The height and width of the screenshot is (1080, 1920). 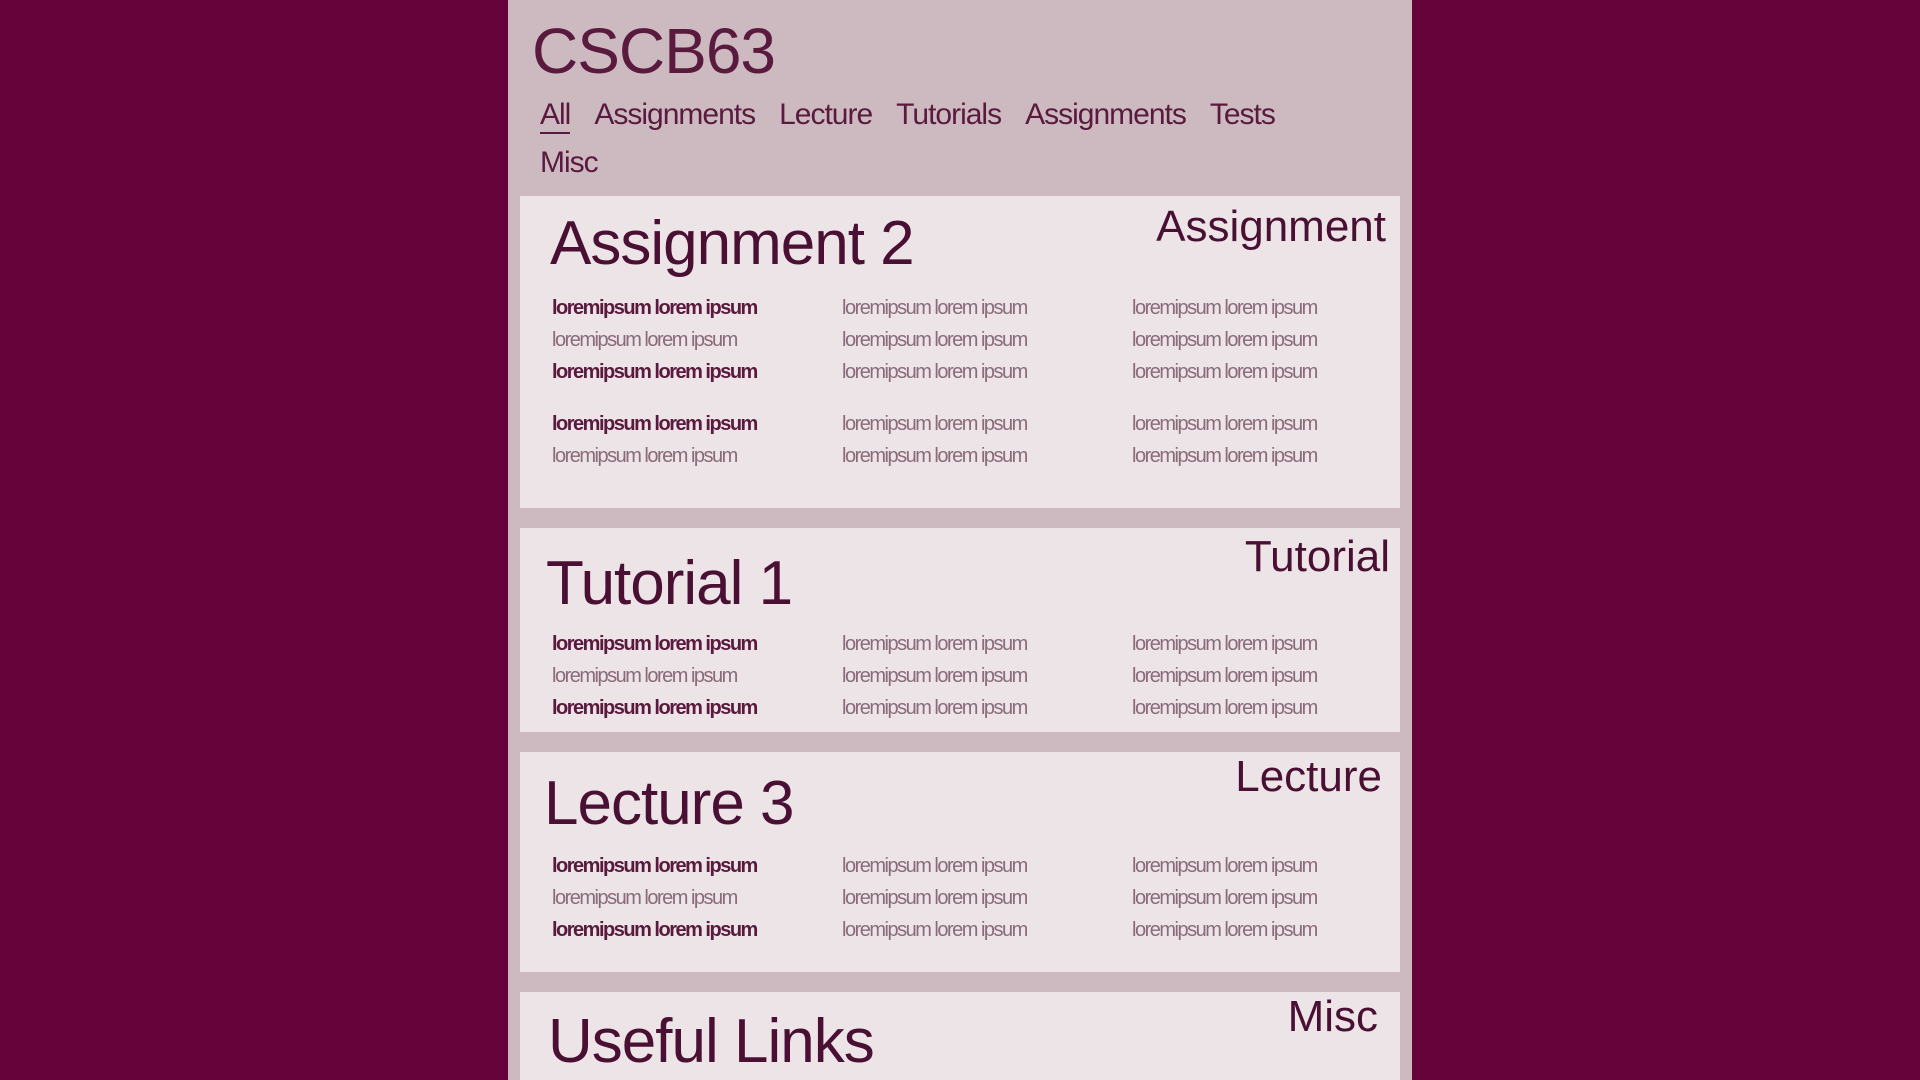 I want to click on card-useful-links: Useful Links Misc, so click(x=960, y=1036).